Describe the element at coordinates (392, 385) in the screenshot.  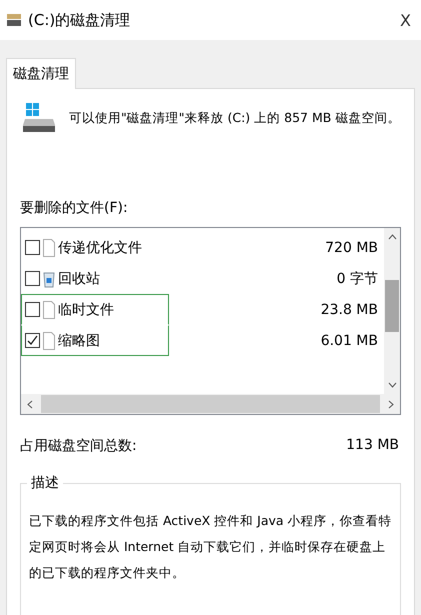
I see `scroll-down-icon` at that location.